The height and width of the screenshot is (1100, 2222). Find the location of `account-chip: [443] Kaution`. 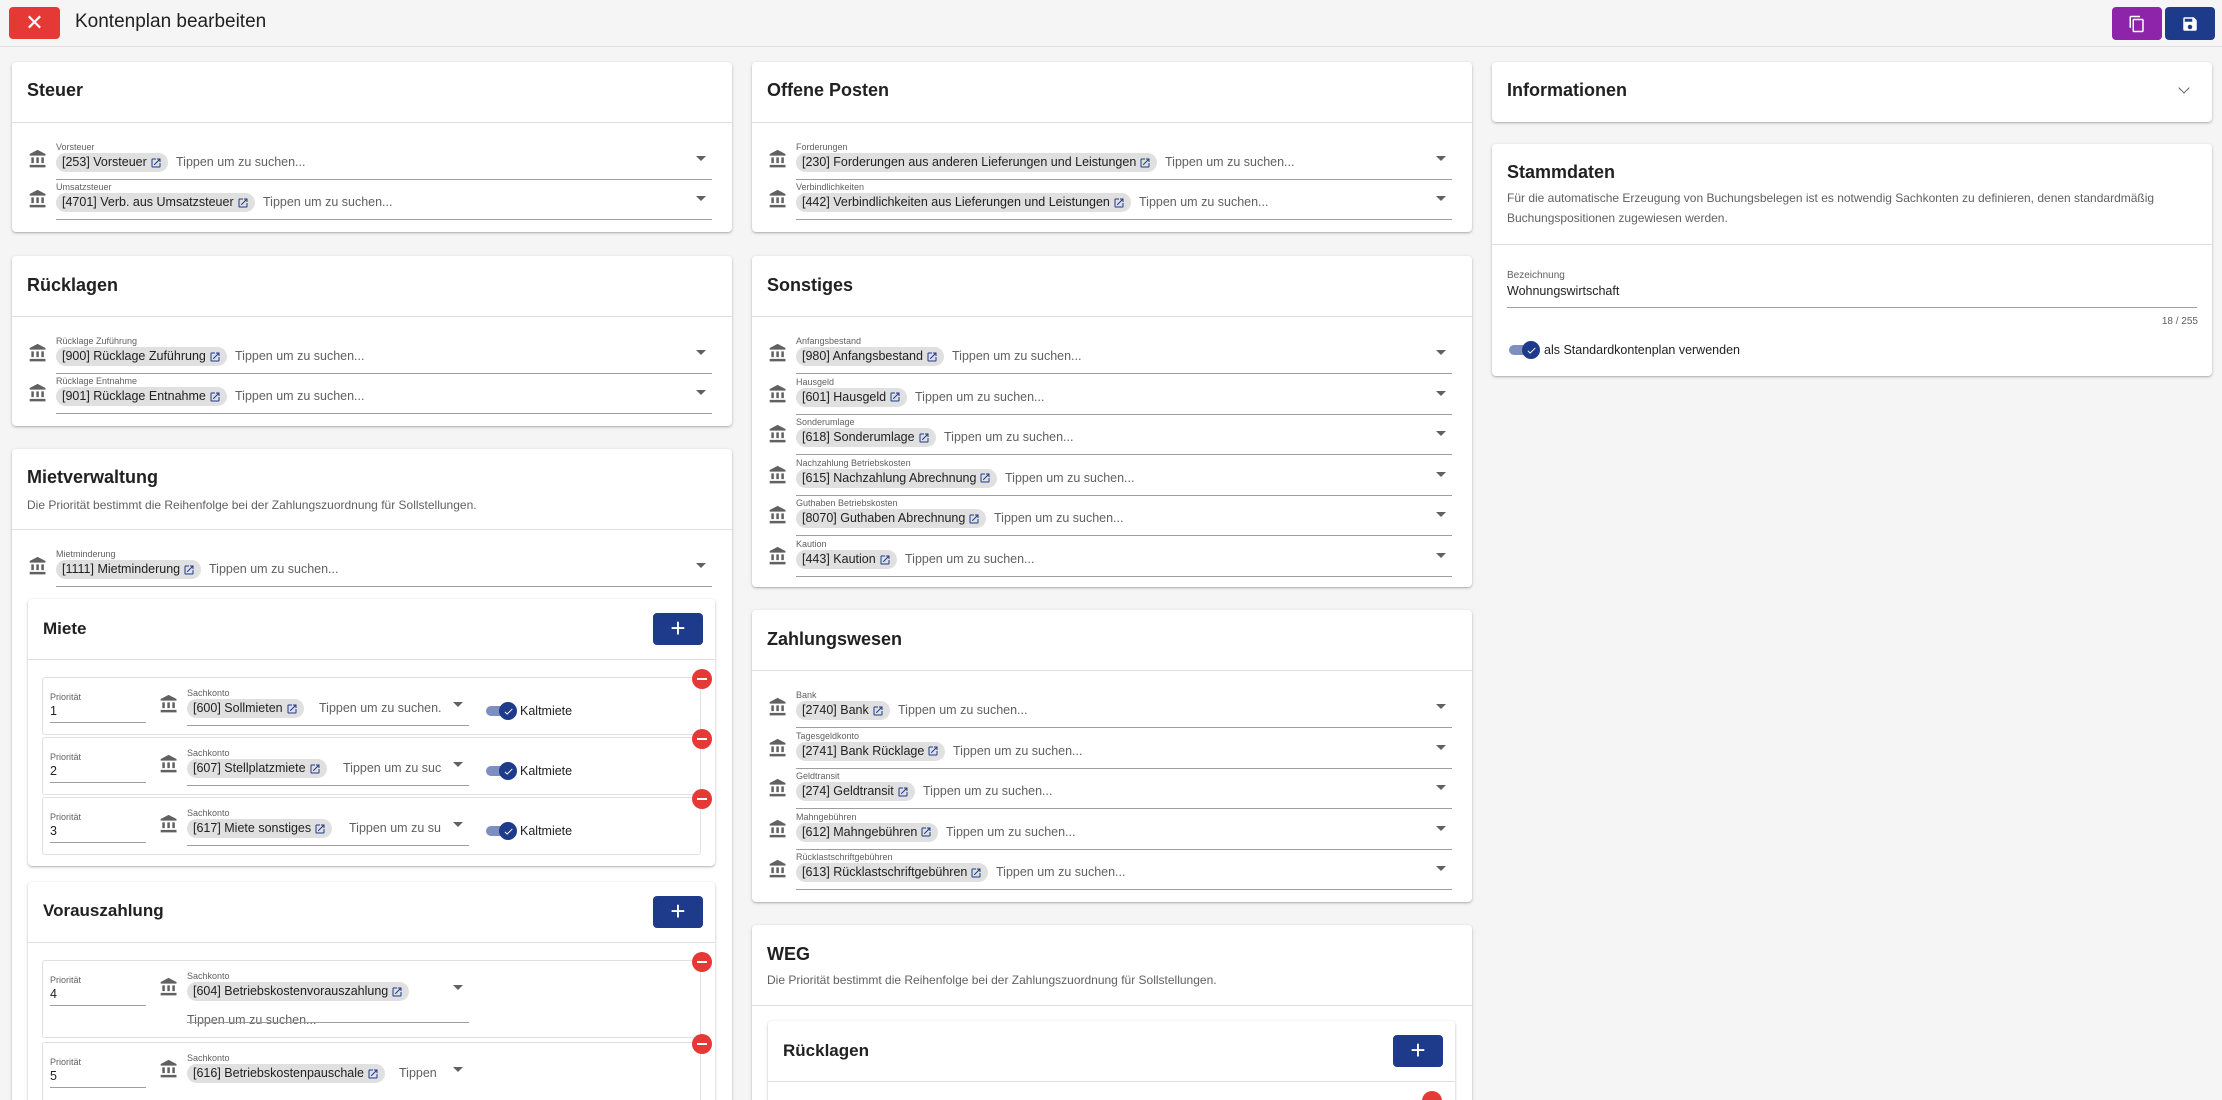

account-chip: [443] Kaution is located at coordinates (846, 559).